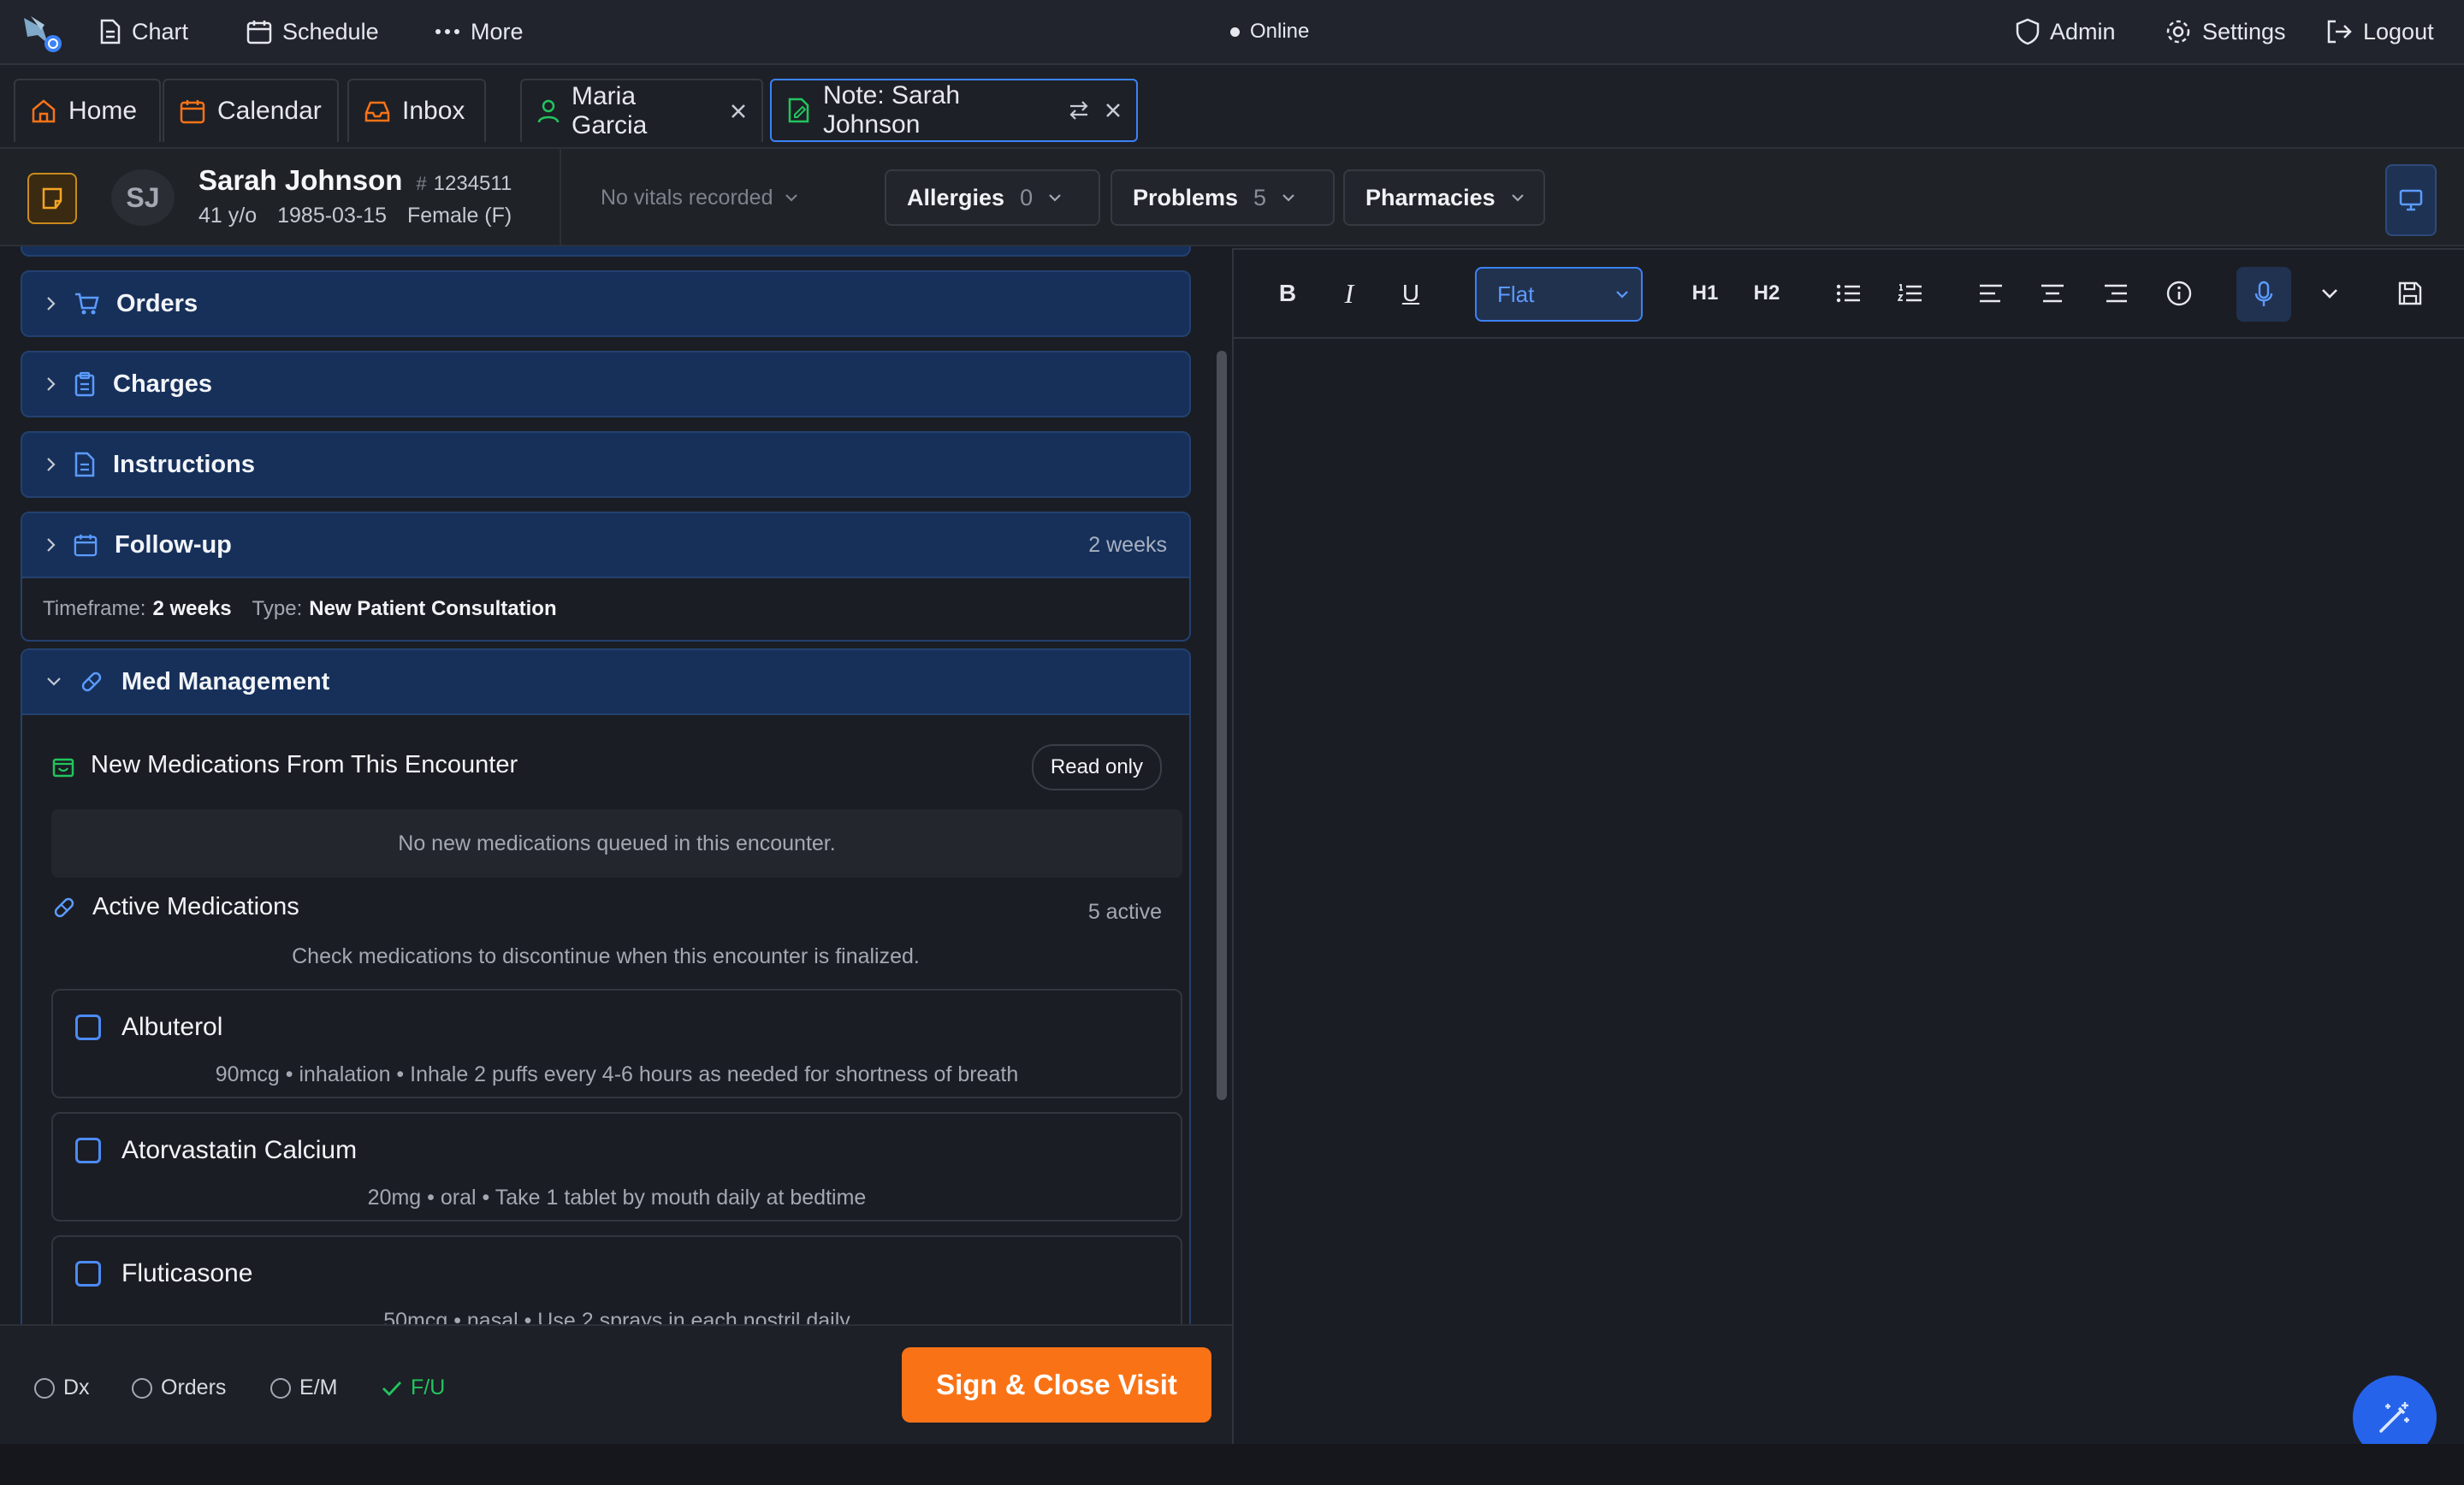  Describe the element at coordinates (43, 111) in the screenshot. I see `home-icon` at that location.